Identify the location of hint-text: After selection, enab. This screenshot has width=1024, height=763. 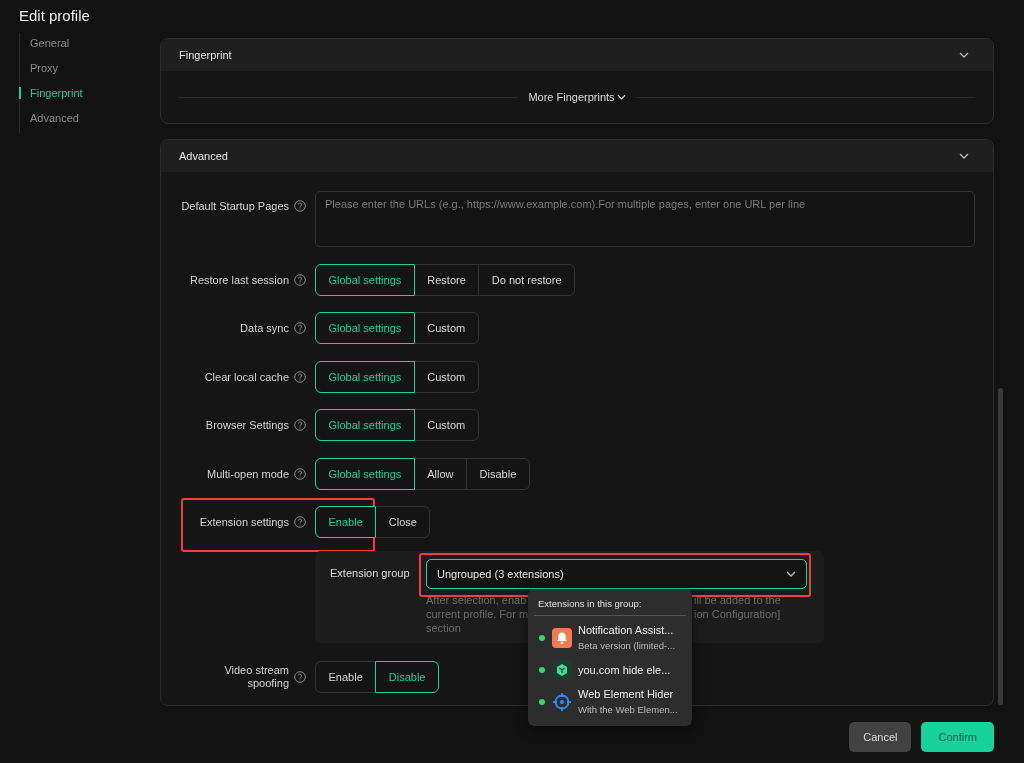
(477, 599).